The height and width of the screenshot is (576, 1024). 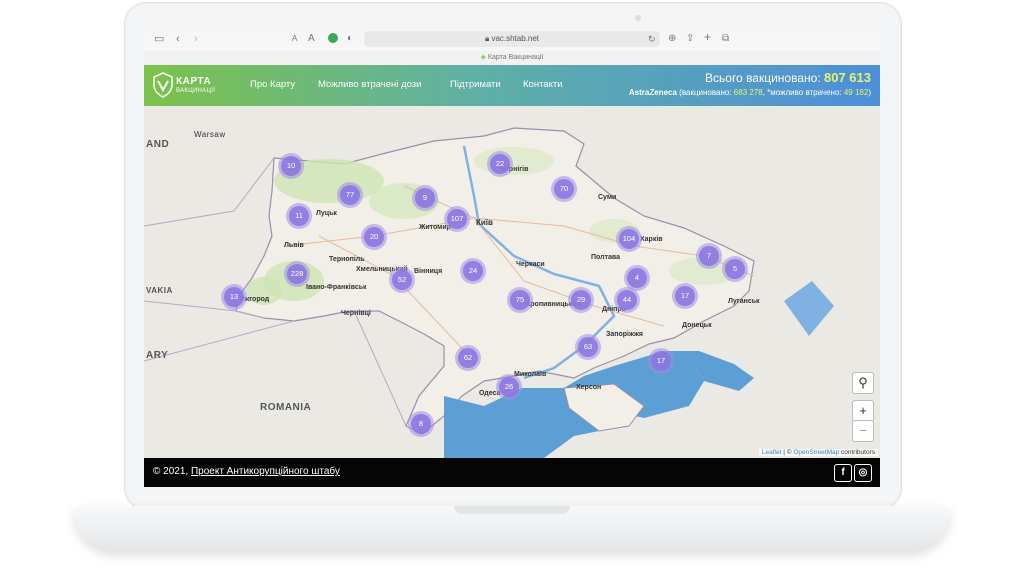 I want to click on text-size-large-icon: A, so click(x=311, y=39).